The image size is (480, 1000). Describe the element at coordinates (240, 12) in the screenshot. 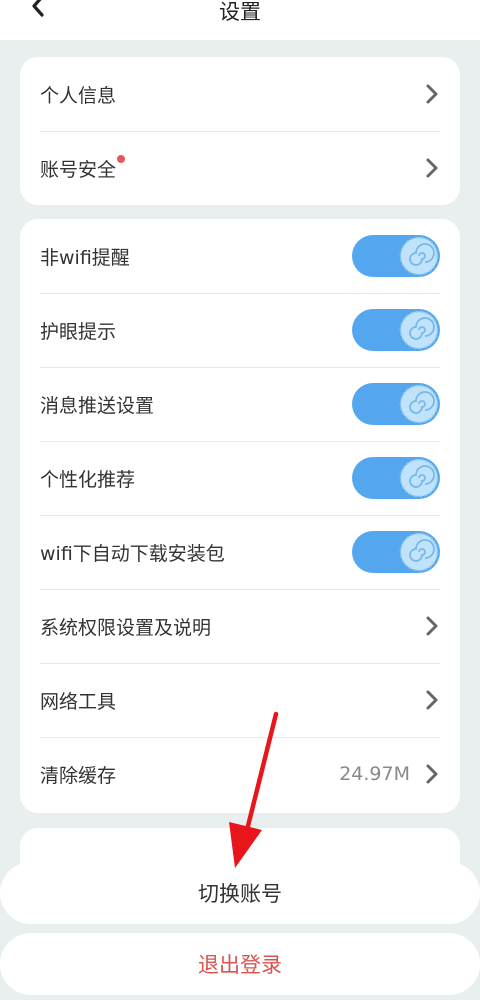

I see `page-title: 设置` at that location.